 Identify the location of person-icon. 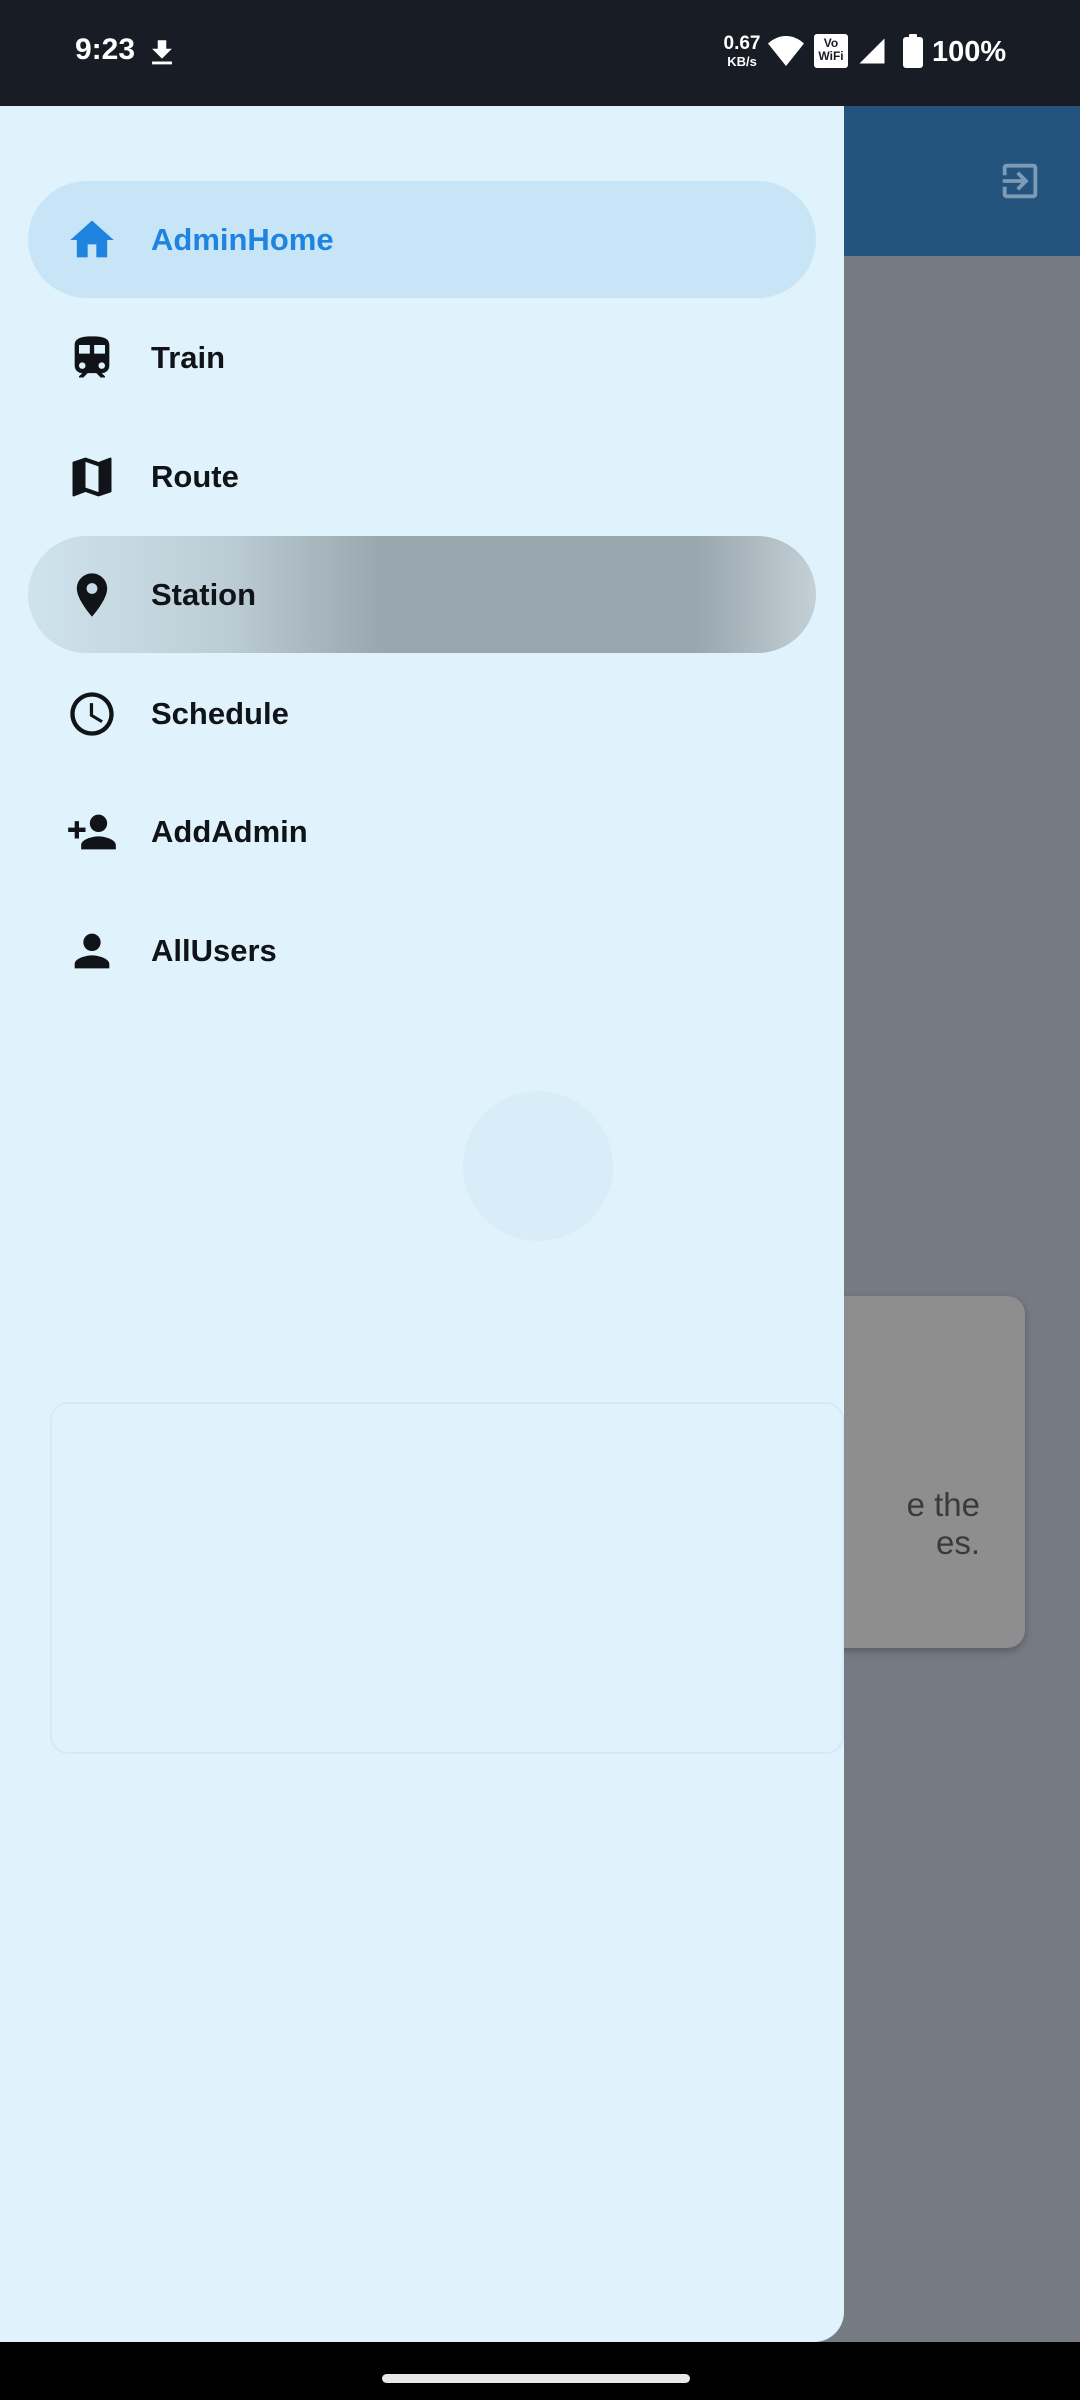
(92, 951).